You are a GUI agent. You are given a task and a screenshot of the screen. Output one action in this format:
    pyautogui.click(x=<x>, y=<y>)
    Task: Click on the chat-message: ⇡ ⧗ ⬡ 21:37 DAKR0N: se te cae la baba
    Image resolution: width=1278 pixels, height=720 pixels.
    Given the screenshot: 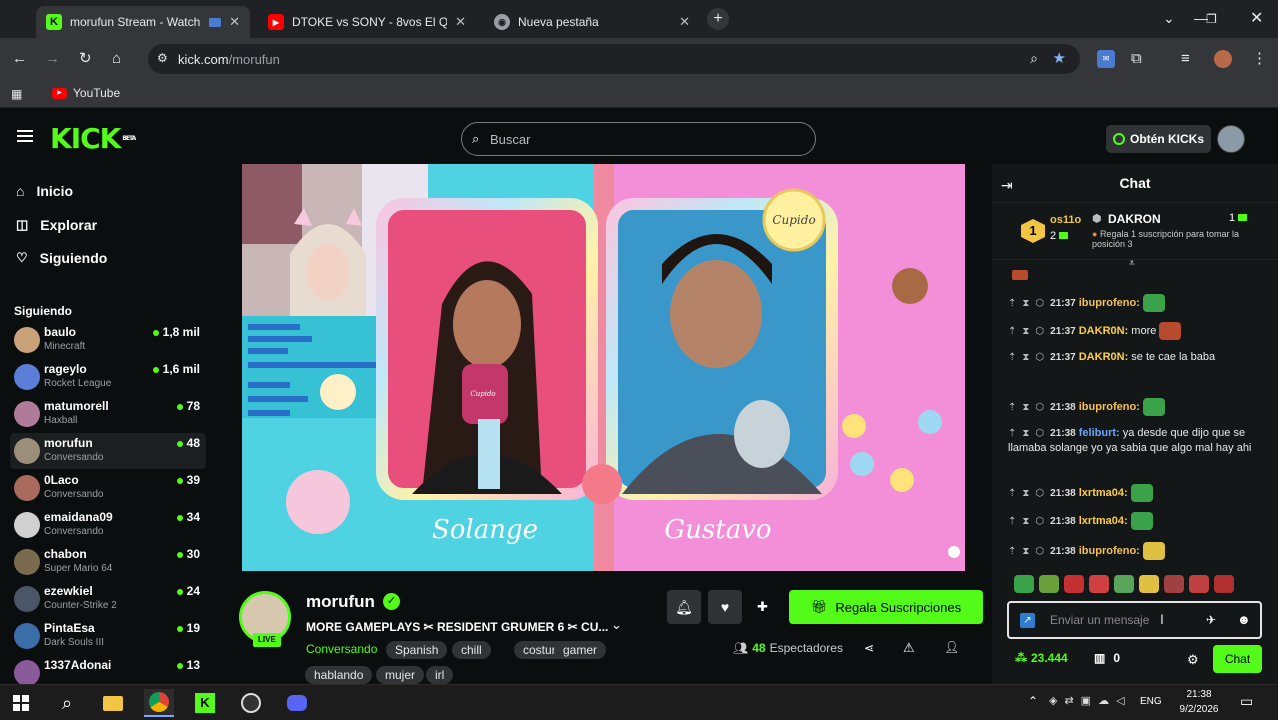 What is the action you would take?
    pyautogui.click(x=1133, y=357)
    